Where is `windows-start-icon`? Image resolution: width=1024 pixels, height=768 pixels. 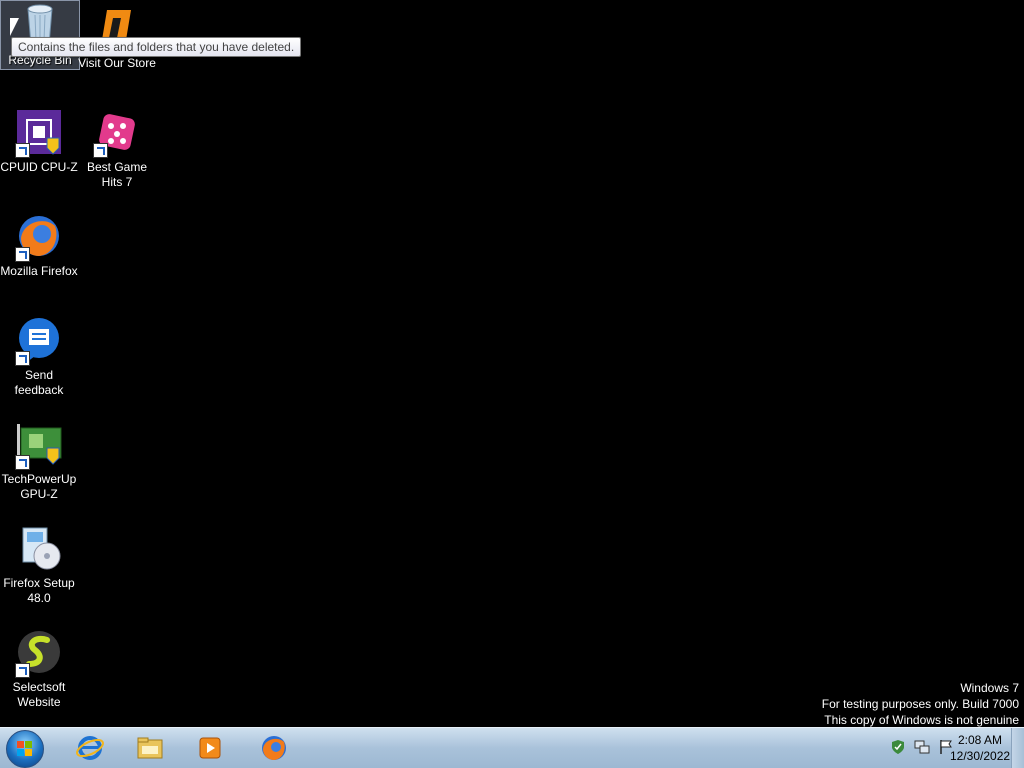
windows-start-icon is located at coordinates (25, 749).